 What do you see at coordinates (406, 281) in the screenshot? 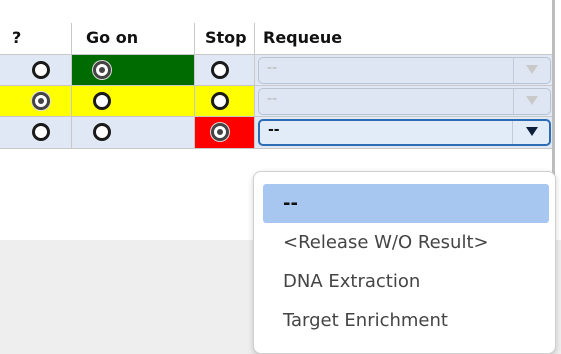
I see `dropdown-option-dna-extraction: DNA Extraction` at bounding box center [406, 281].